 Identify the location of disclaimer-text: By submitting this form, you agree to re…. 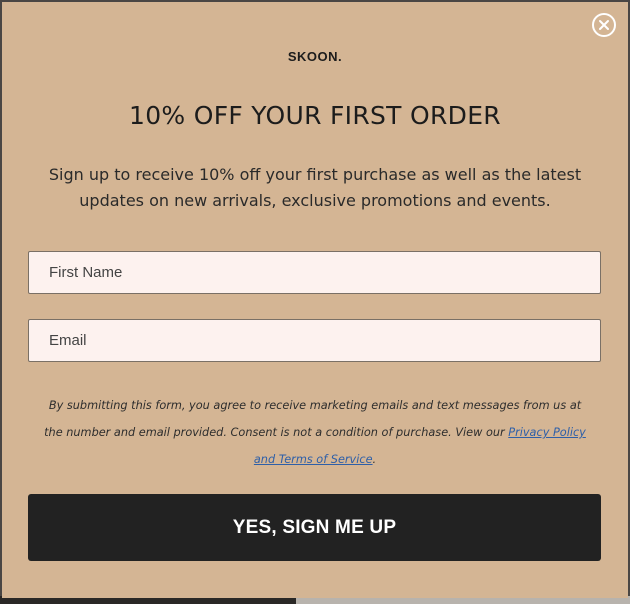
(313, 419).